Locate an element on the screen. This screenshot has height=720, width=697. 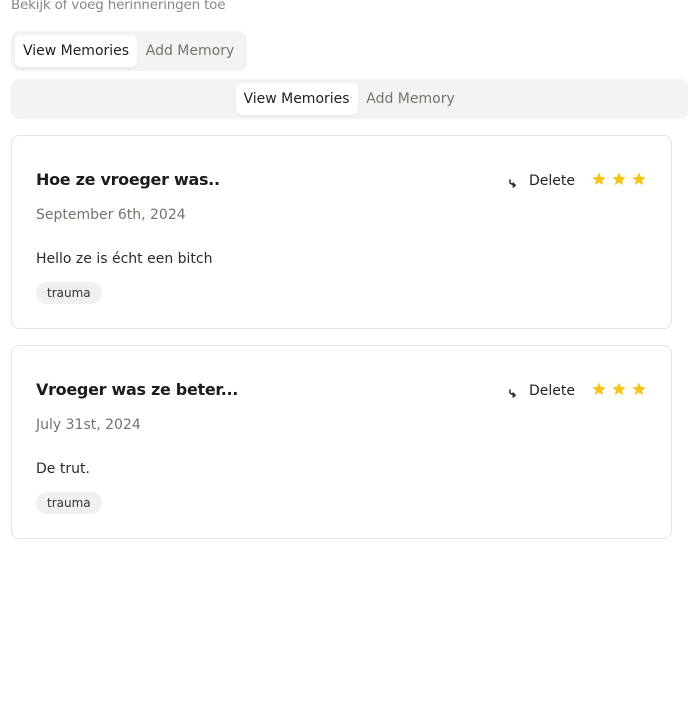
tabs-main: View Memories Add Memory is located at coordinates (349, 99).